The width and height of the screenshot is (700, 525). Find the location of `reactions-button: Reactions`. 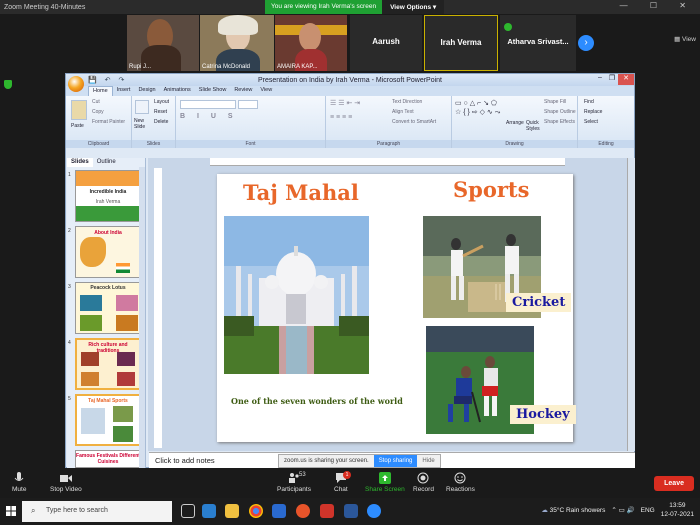

reactions-button: Reactions is located at coordinates (460, 482).